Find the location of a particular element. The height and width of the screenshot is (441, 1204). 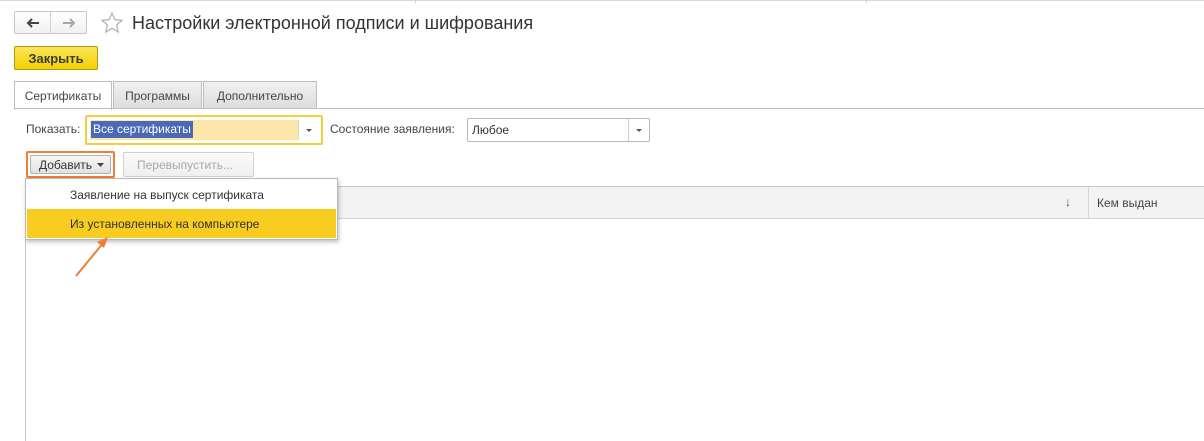

state-filter-dropdown is located at coordinates (638, 130).